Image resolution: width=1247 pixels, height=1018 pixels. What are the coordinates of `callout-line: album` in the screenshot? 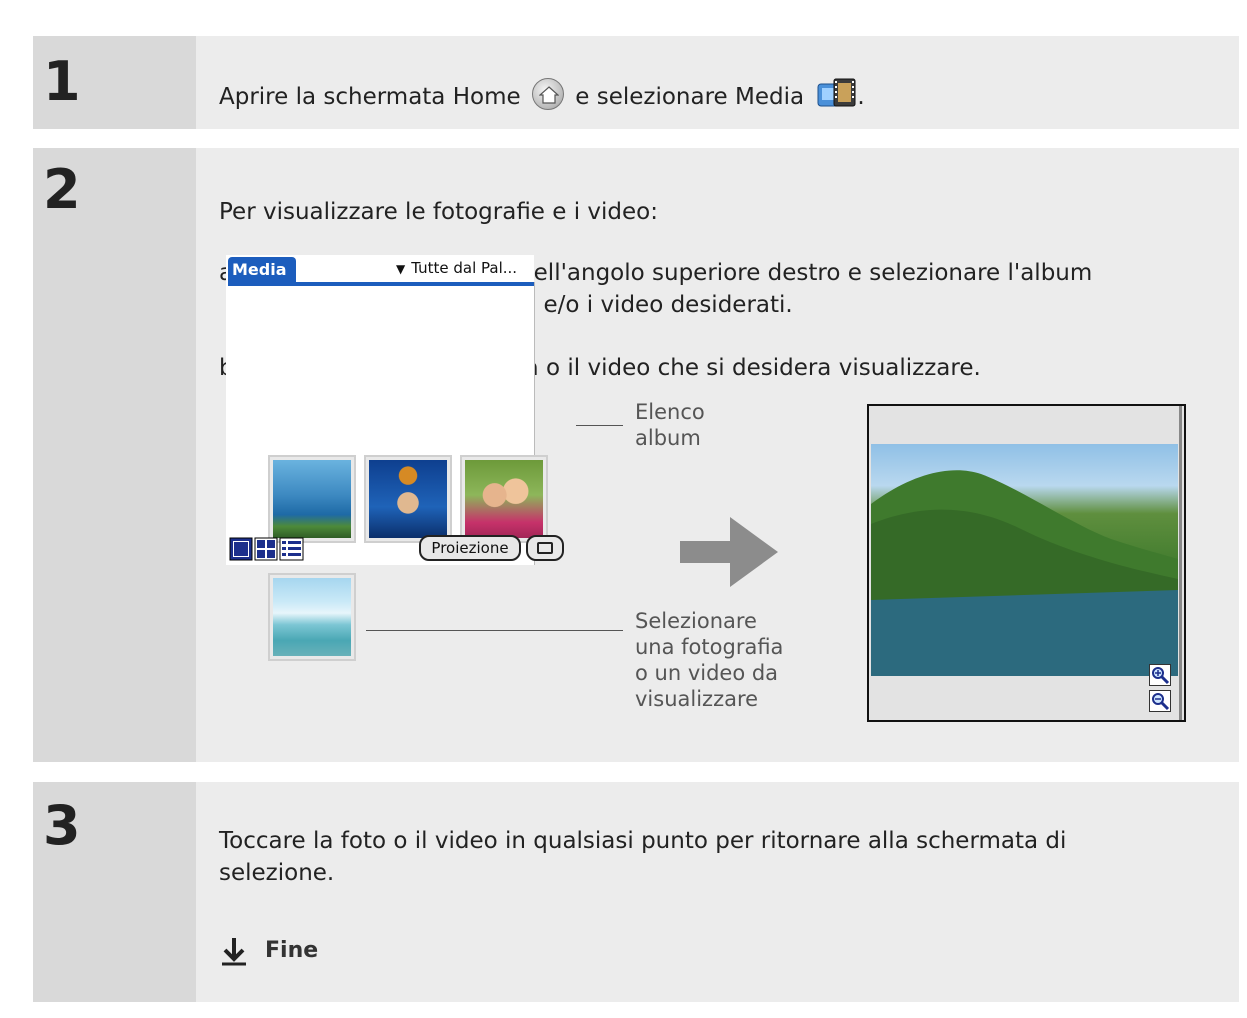 It's located at (668, 438).